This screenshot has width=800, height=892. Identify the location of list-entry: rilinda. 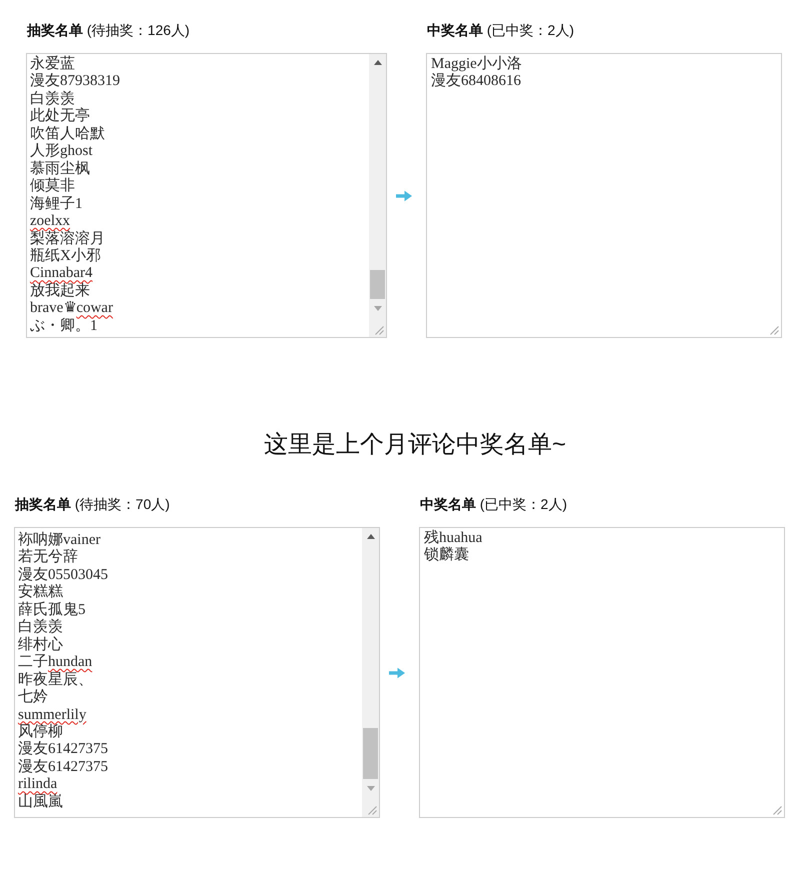
(38, 785).